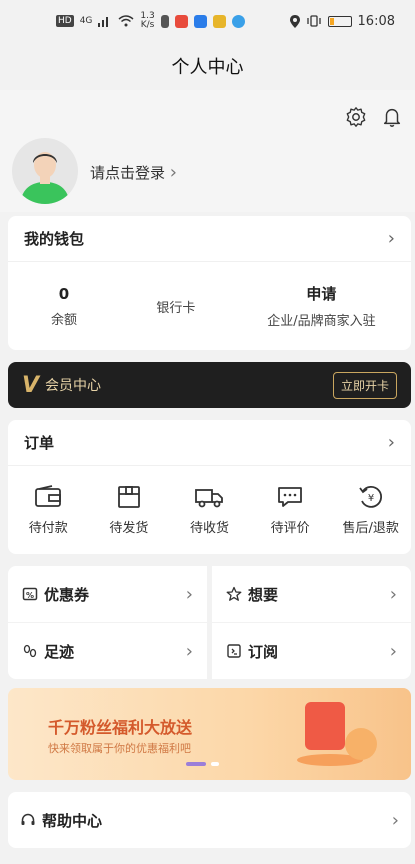  What do you see at coordinates (107, 651) in the screenshot?
I see `footprint-entry: 足迹 ›` at bounding box center [107, 651].